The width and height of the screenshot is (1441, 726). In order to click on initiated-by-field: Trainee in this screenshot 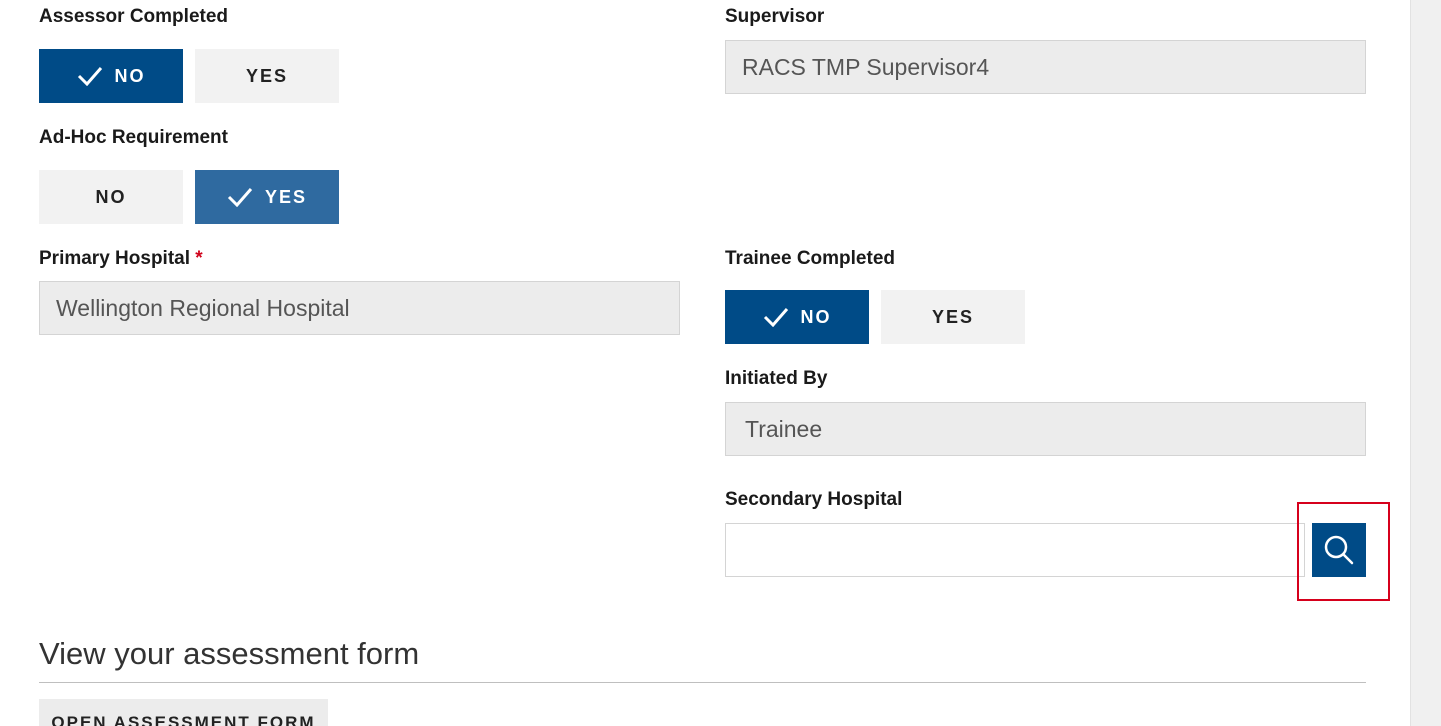, I will do `click(1045, 429)`.